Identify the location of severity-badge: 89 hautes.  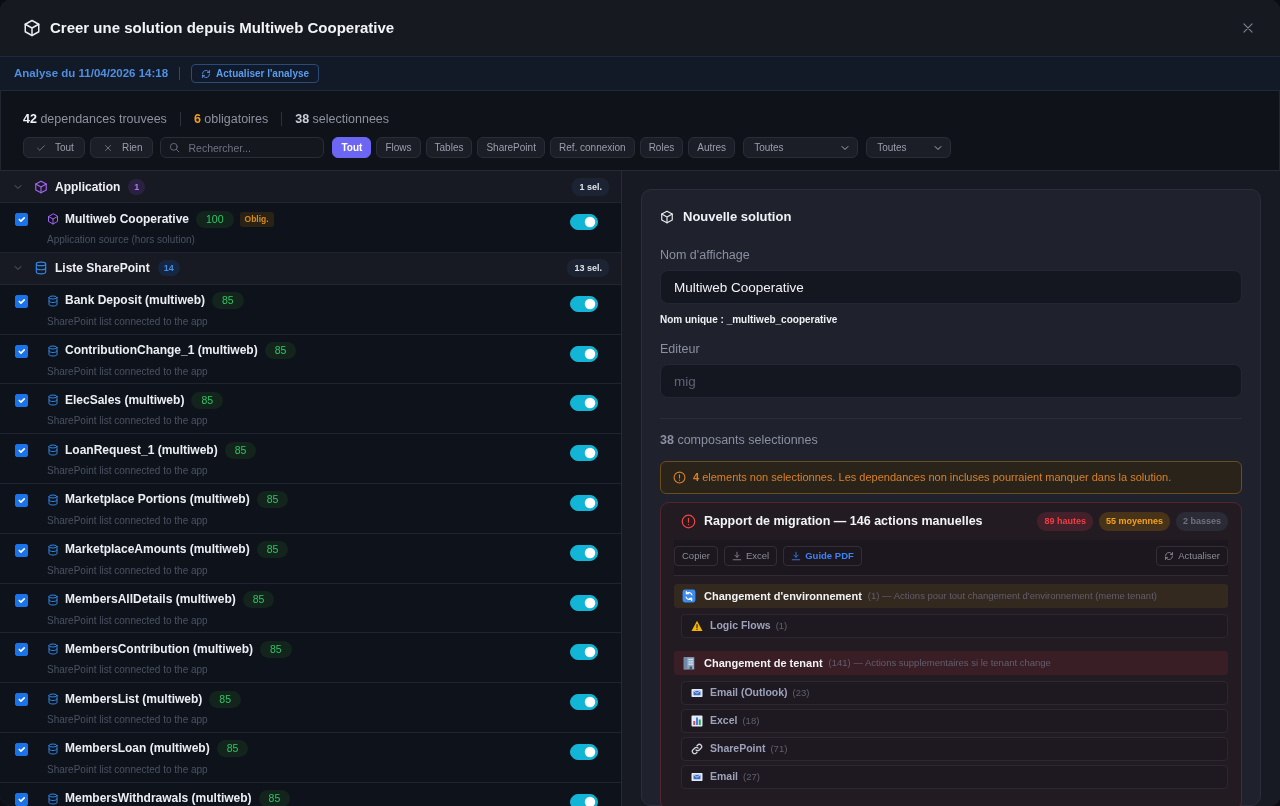
(1065, 521).